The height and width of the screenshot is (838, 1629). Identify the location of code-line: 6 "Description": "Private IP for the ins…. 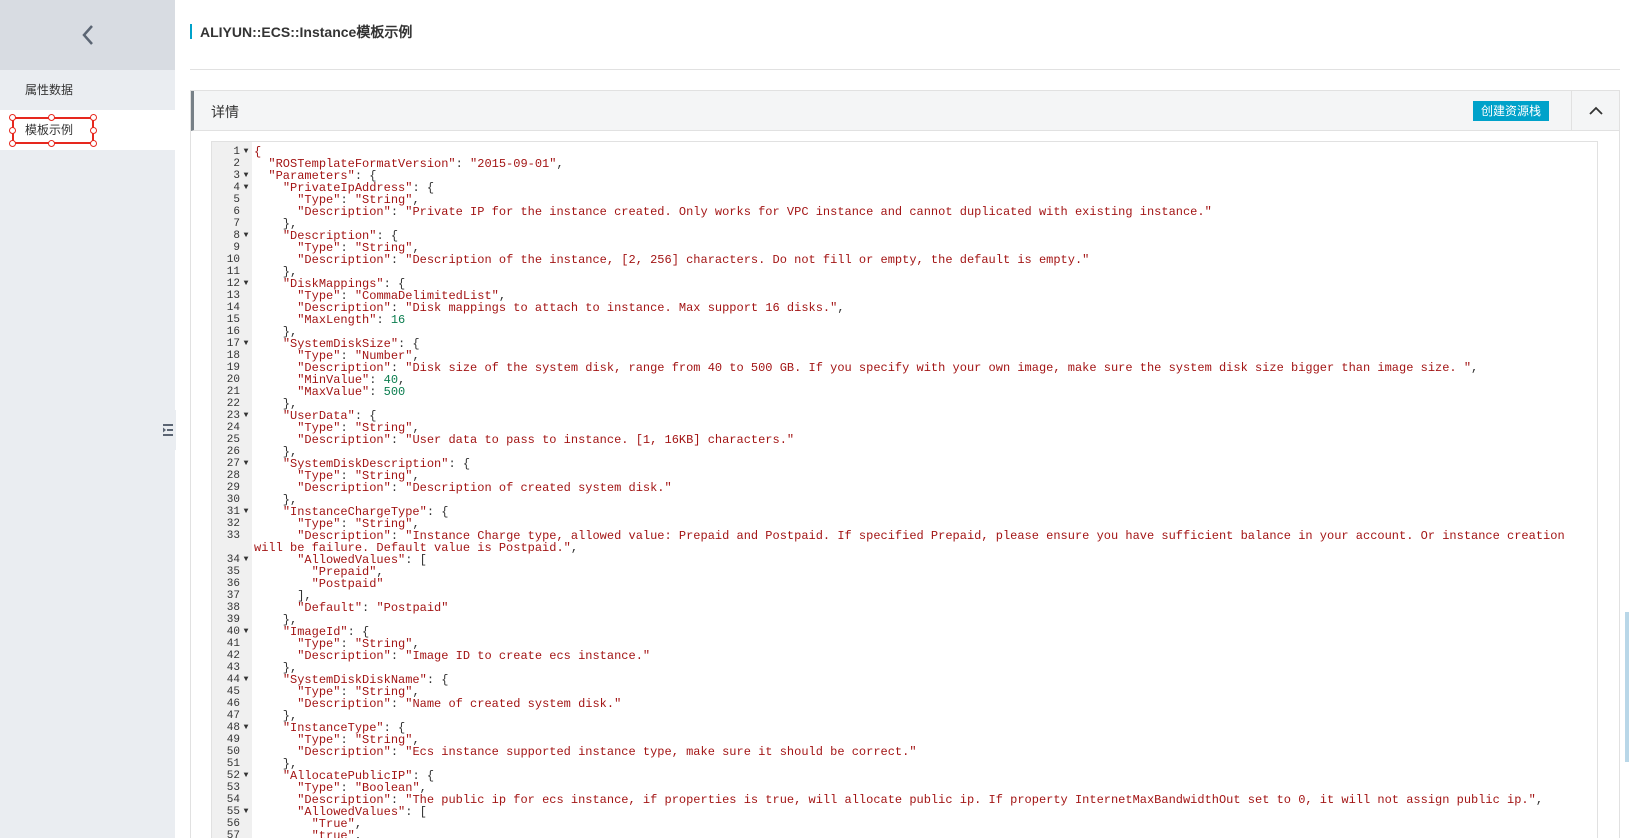
(904, 212).